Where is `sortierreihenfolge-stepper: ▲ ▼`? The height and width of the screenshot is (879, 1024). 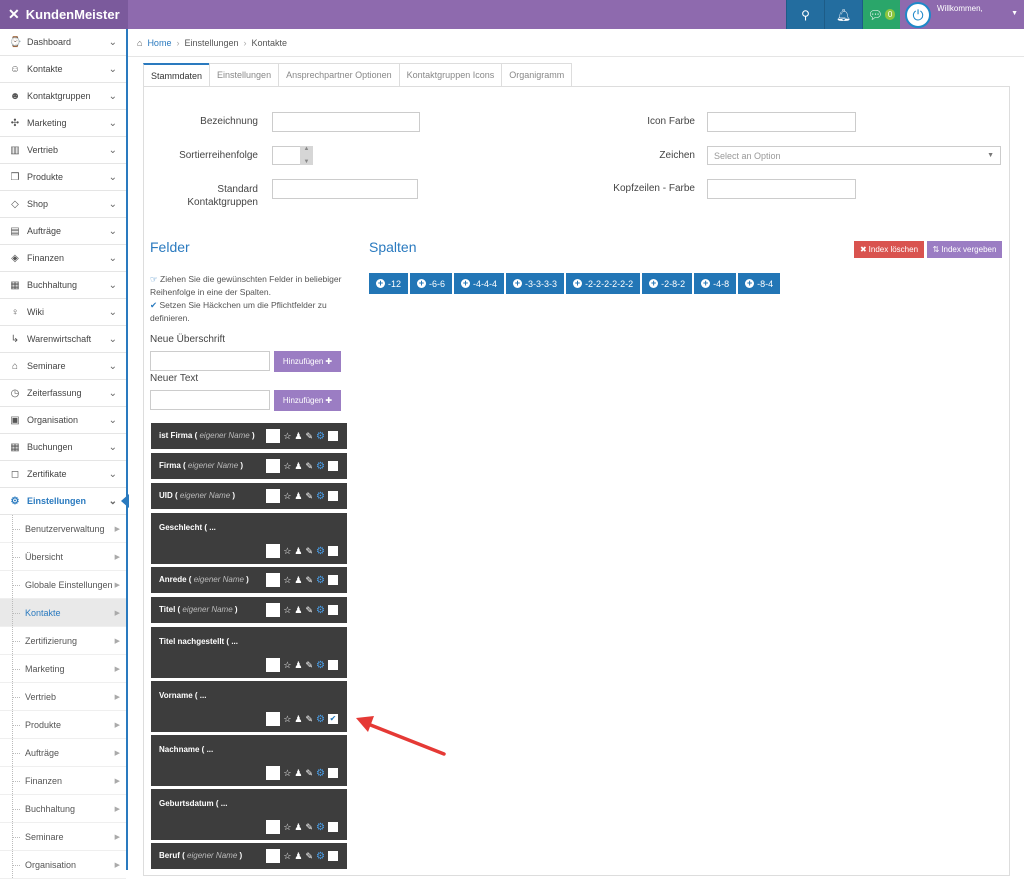 sortierreihenfolge-stepper: ▲ ▼ is located at coordinates (306, 155).